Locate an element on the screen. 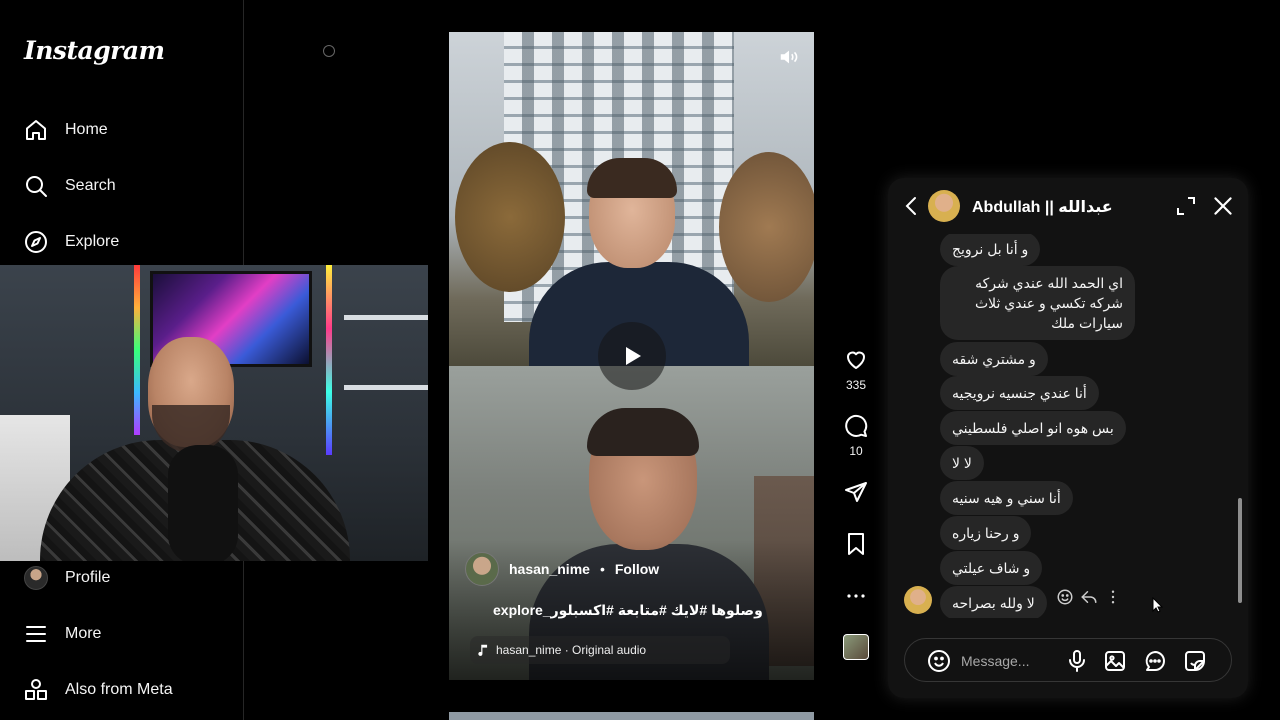 This screenshot has height=720, width=1280. chat-header: Abdullah || عبدالله is located at coordinates (1068, 206).